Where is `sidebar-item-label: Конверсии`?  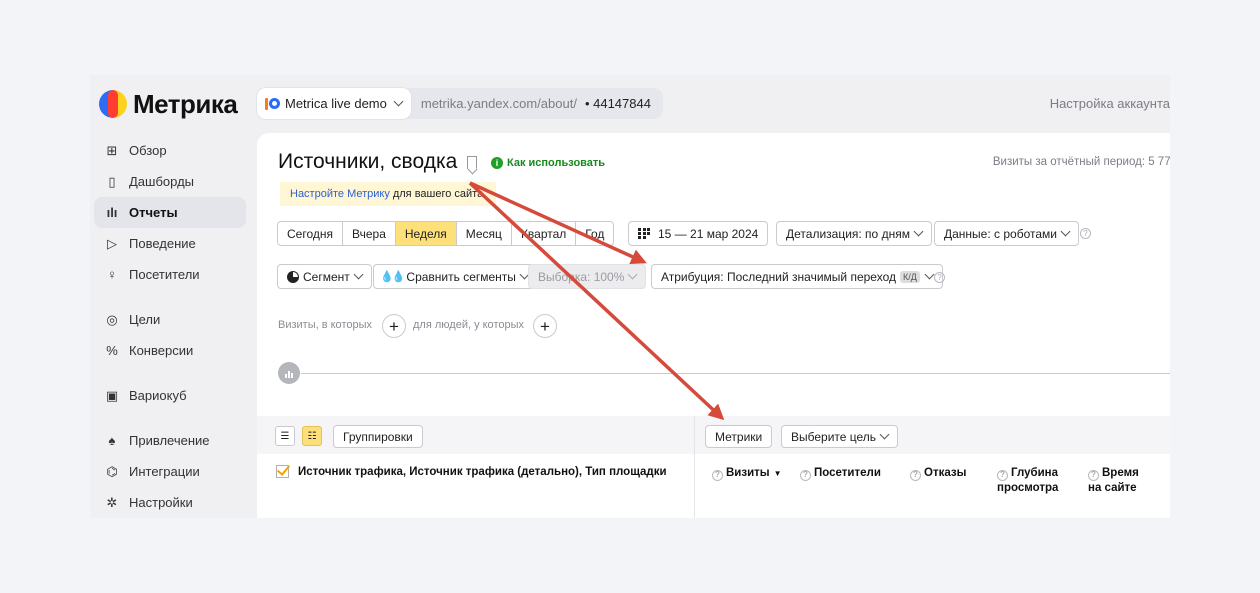
sidebar-item-label: Конверсии is located at coordinates (161, 350).